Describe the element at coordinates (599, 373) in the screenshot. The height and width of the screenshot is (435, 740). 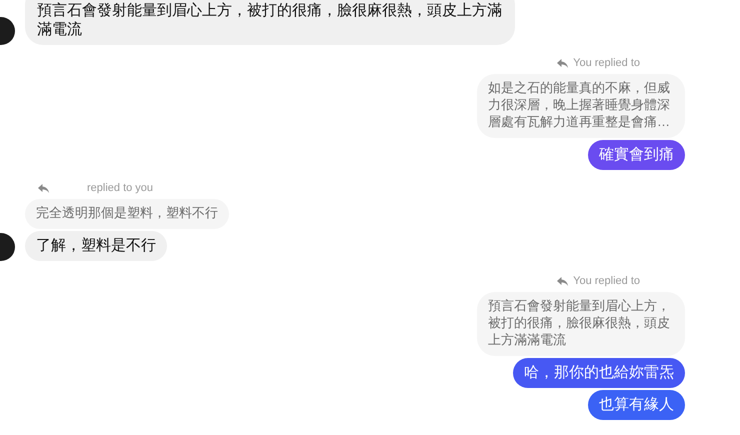
I see `message-bubble: 哈，那你的也給妳雷炁` at that location.